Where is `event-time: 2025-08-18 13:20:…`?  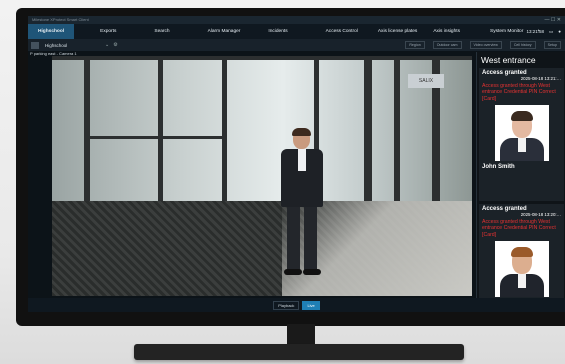 event-time: 2025-08-18 13:20:… is located at coordinates (540, 214).